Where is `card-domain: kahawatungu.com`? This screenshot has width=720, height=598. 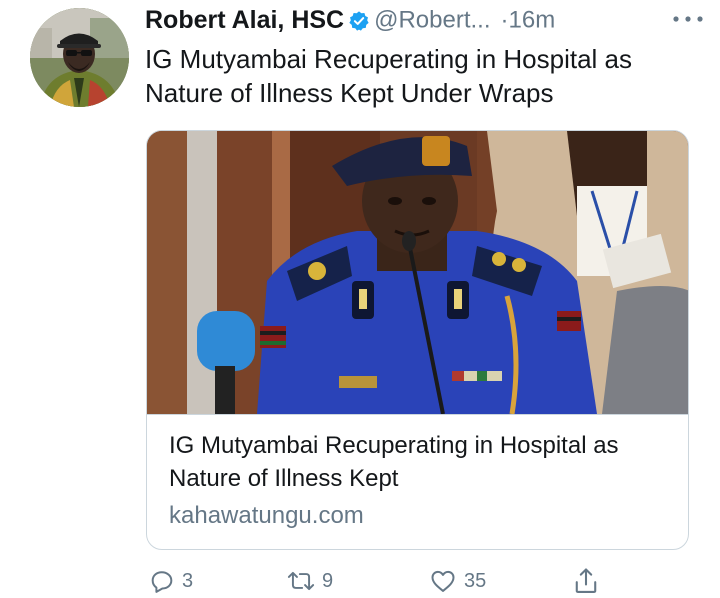 card-domain: kahawatungu.com is located at coordinates (266, 515).